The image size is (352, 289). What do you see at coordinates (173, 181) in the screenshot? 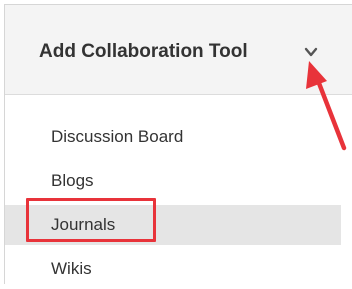
I see `menu-item-blogs: Blogs` at bounding box center [173, 181].